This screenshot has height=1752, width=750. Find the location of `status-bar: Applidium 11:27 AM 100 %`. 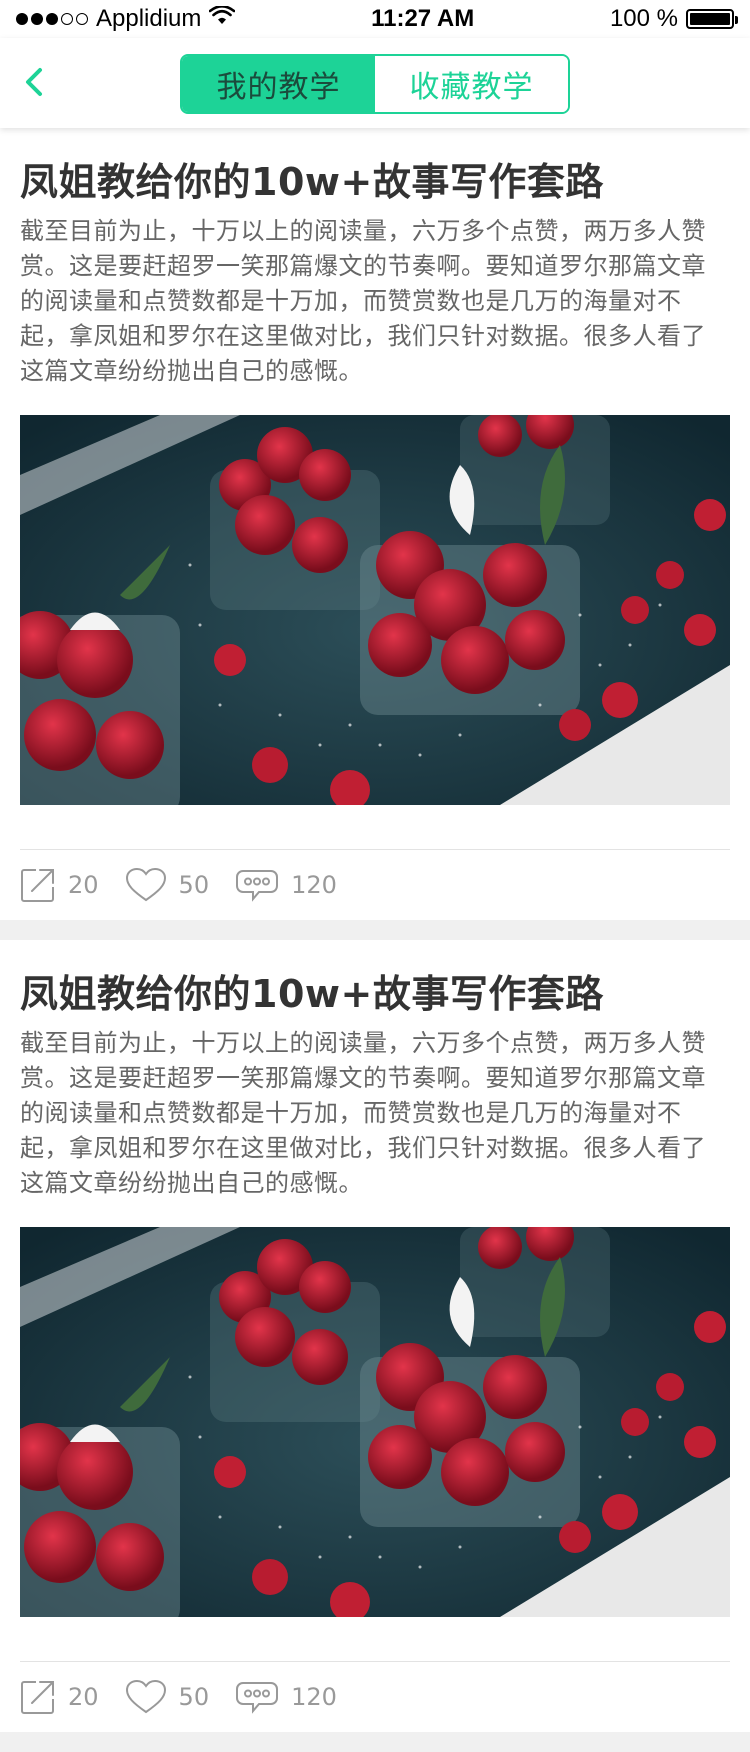

status-bar: Applidium 11:27 AM 100 % is located at coordinates (375, 19).